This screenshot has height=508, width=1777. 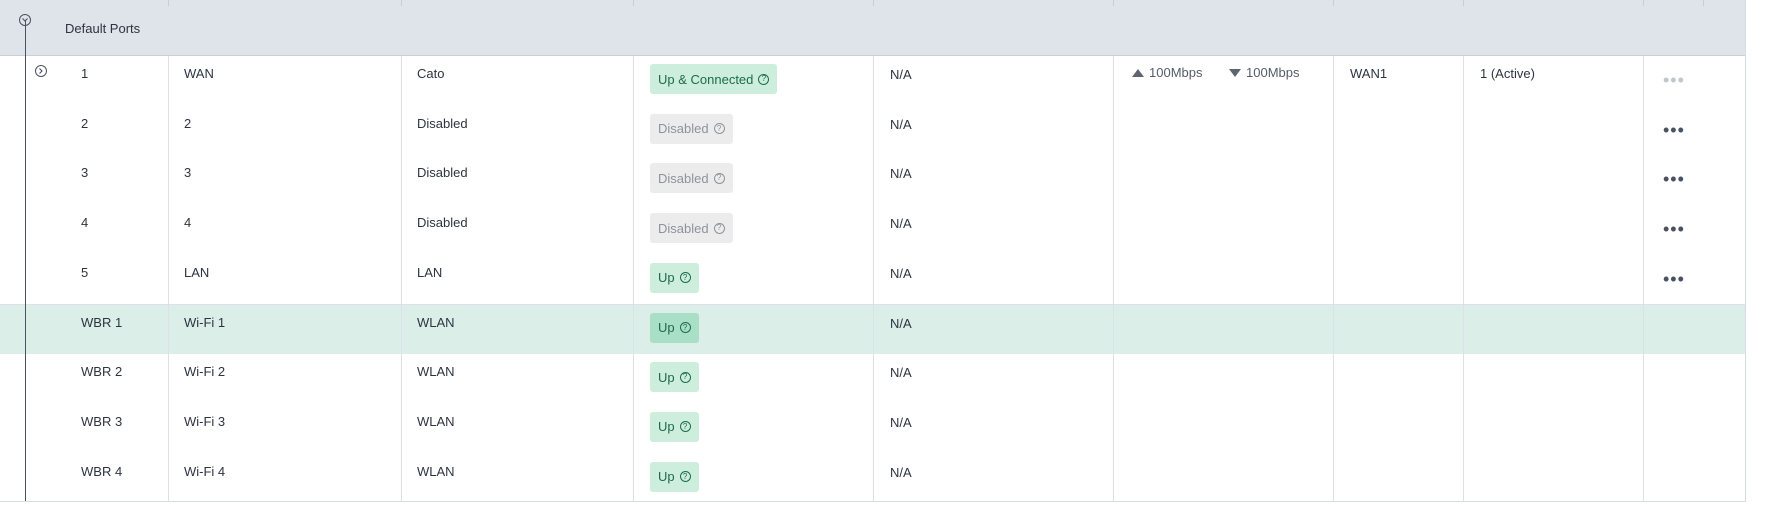 What do you see at coordinates (872, 230) in the screenshot?
I see `table-row: 4 4 Disabled Disabled? N/A •••` at bounding box center [872, 230].